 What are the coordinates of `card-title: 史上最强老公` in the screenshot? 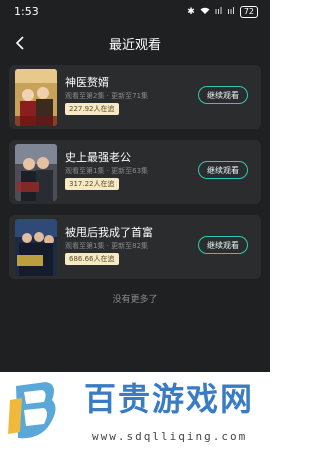 It's located at (98, 157).